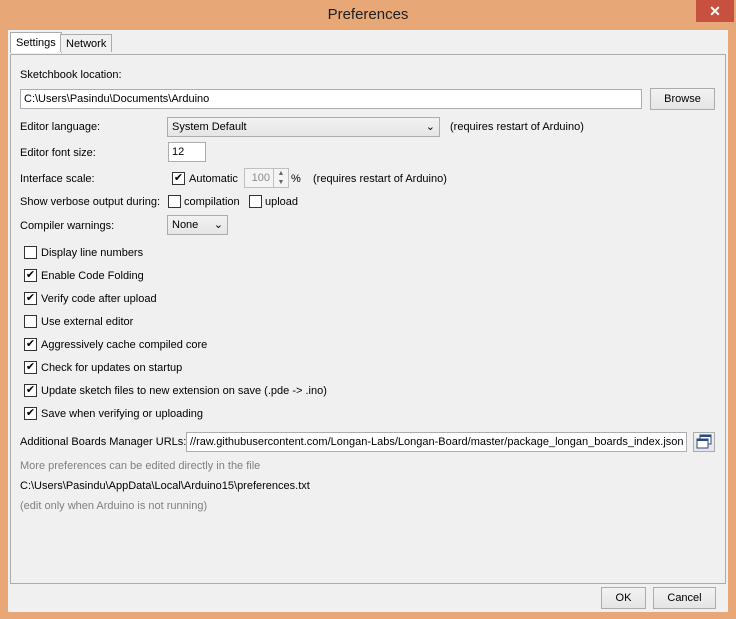 This screenshot has height=619, width=736. Describe the element at coordinates (30, 298) in the screenshot. I see `option-verify-after-upload-checkbox: ✔` at that location.